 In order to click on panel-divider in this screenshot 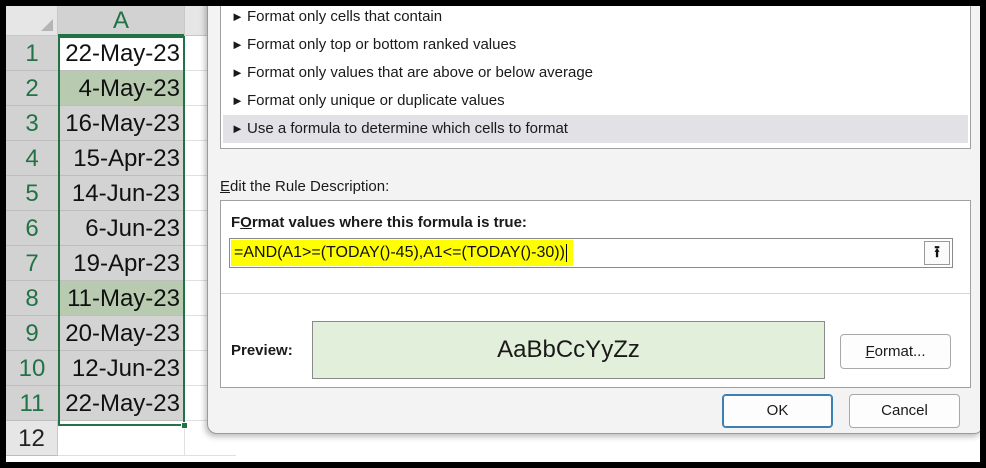, I will do `click(595, 293)`.